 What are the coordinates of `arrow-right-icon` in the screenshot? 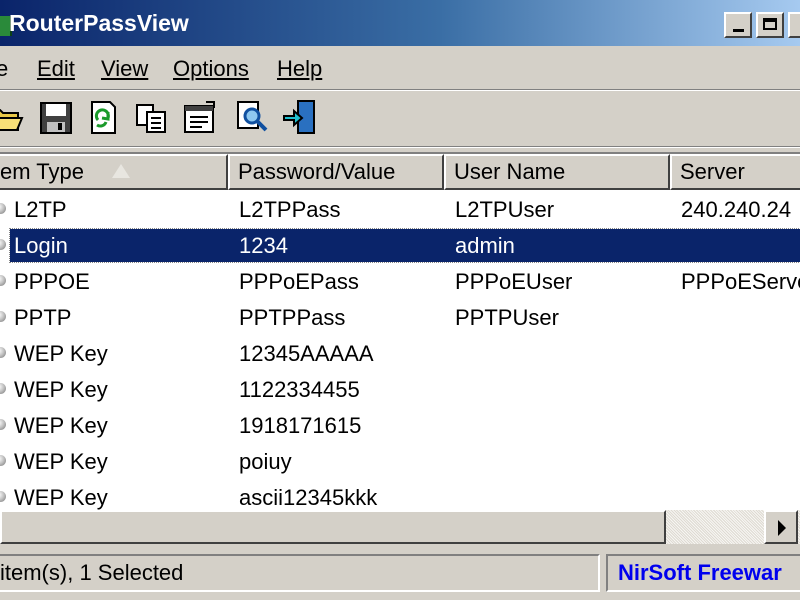 It's located at (782, 528).